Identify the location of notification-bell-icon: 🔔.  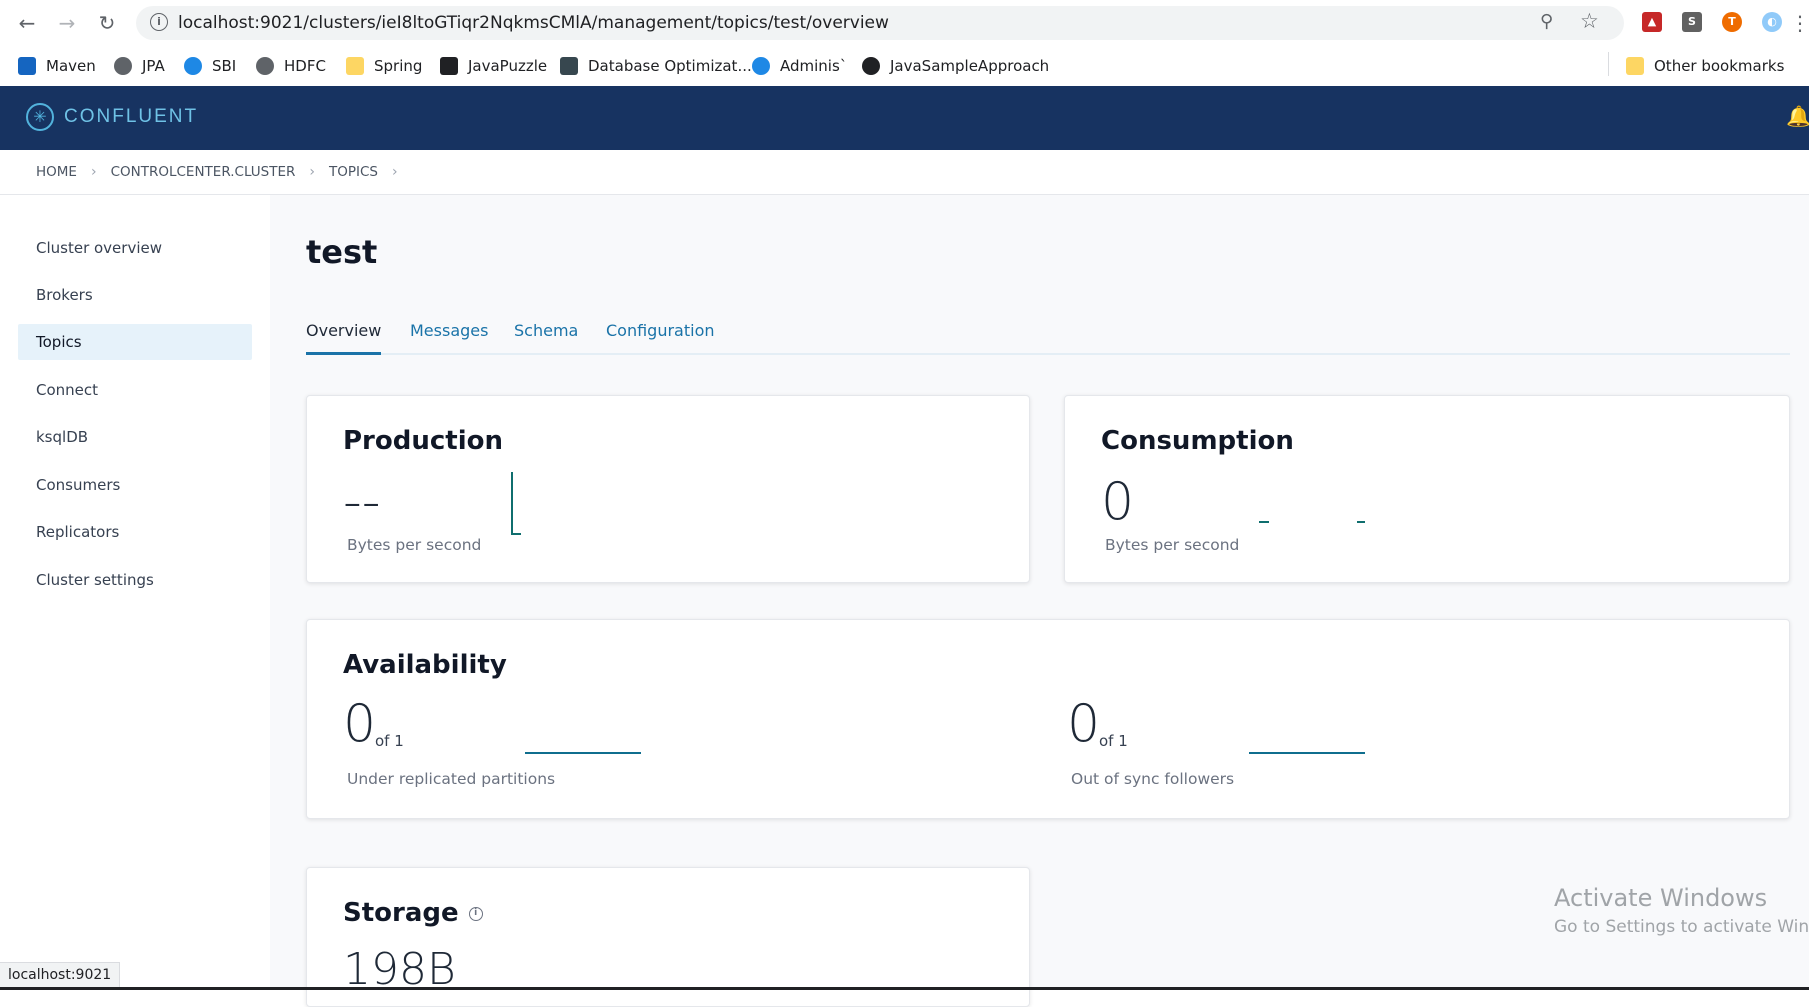
(1797, 116).